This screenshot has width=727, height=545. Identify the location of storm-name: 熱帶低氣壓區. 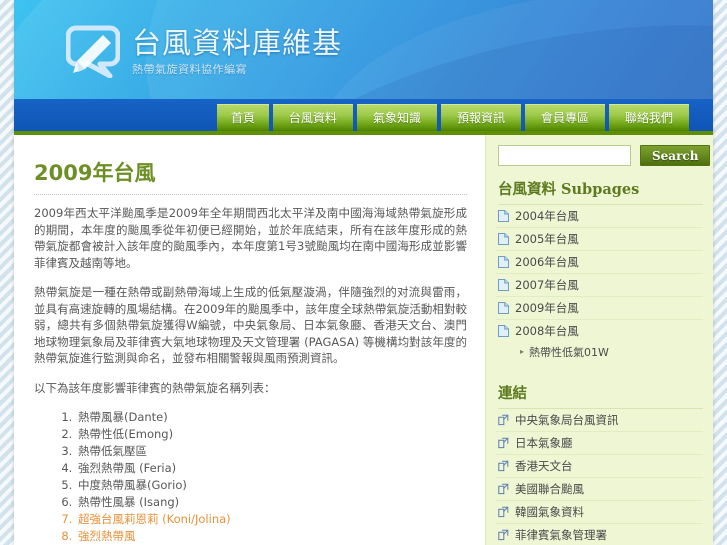
(112, 451).